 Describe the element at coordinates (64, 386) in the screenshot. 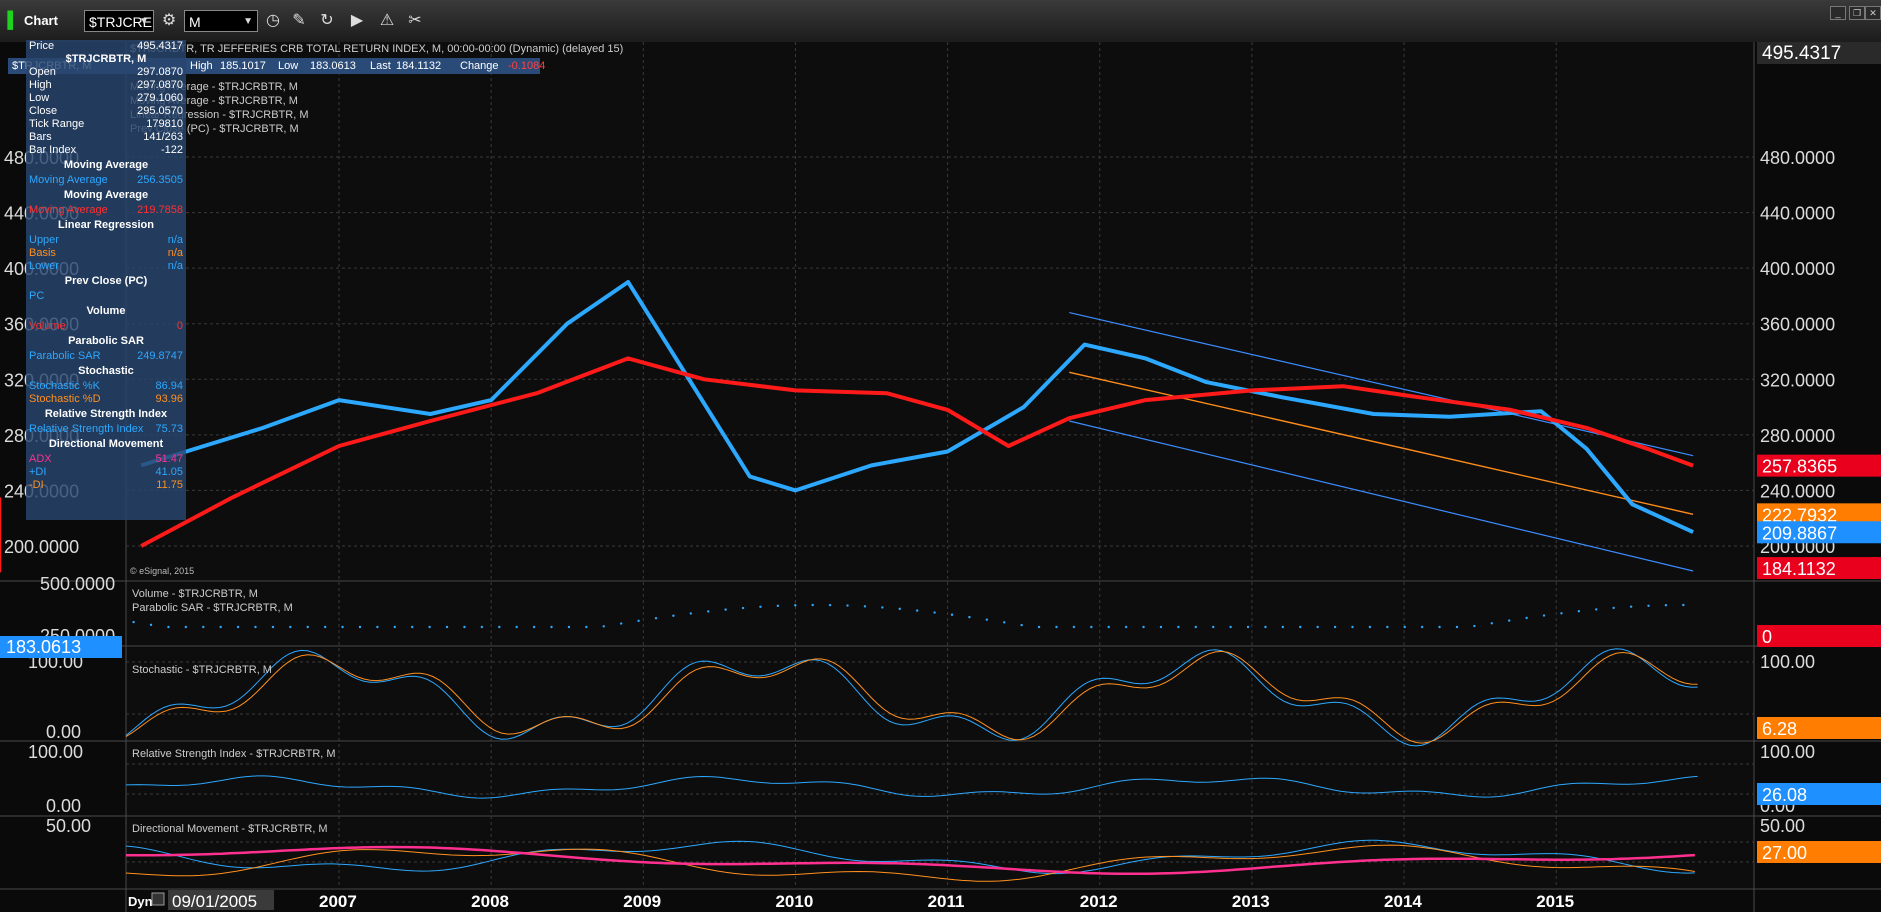

I see `dw-row-label: Stochastic %K` at that location.